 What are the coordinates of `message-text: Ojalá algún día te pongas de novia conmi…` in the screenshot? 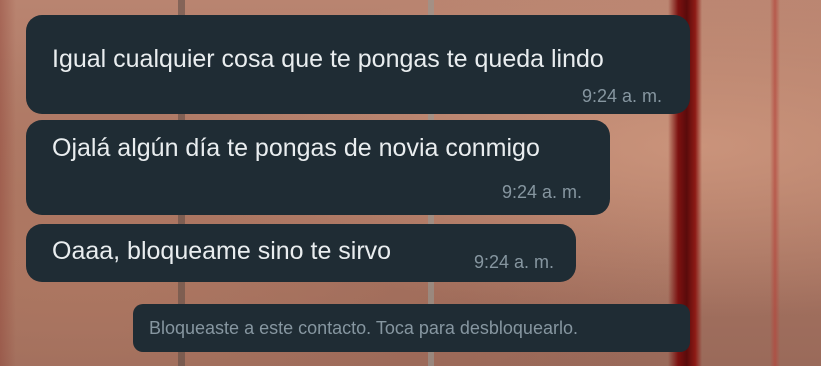 It's located at (296, 148).